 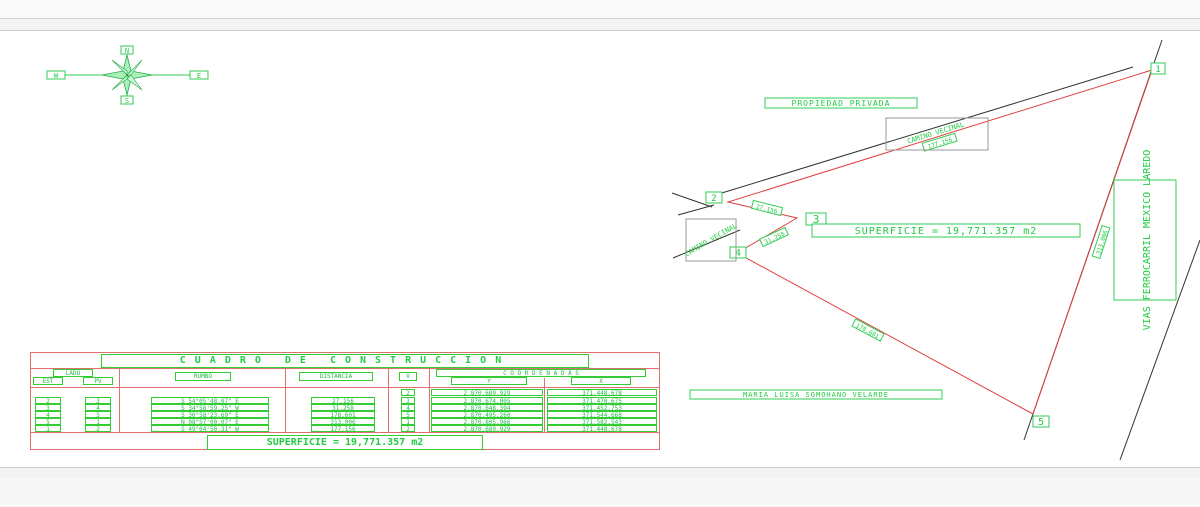 I want to click on row-pv: 2, so click(x=98, y=428).